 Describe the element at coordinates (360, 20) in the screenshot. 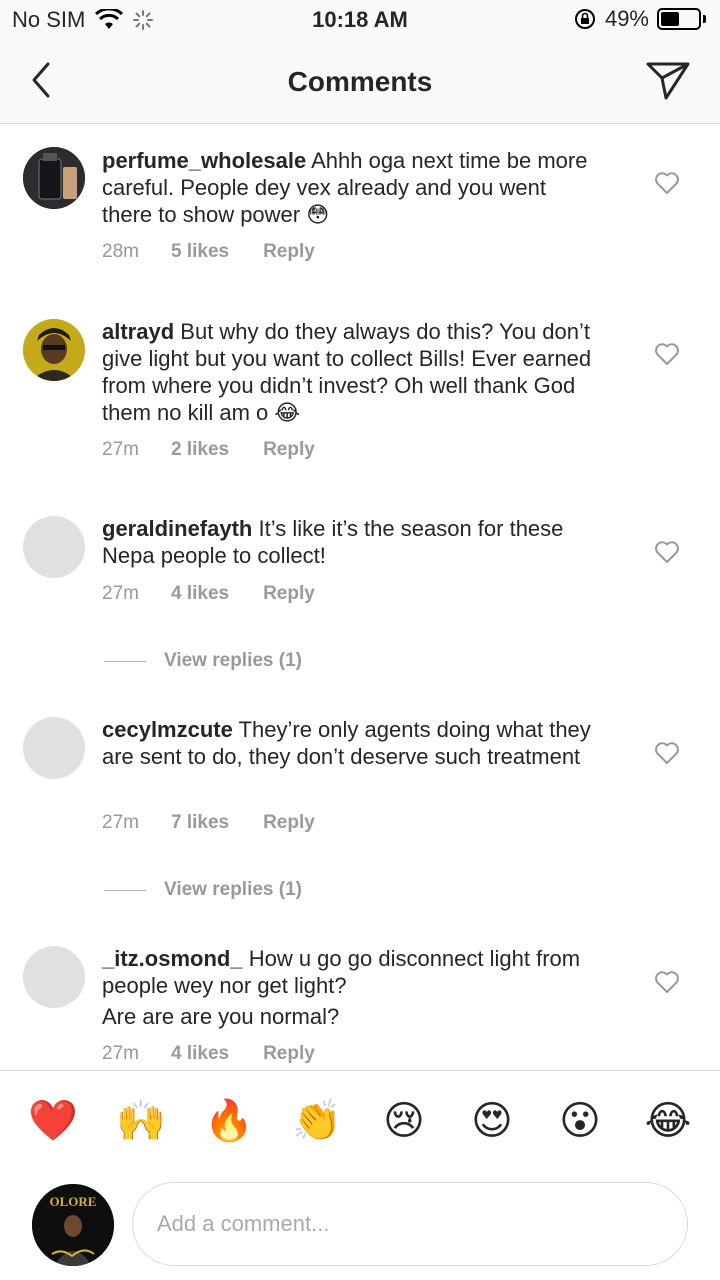

I see `status-bar: No SIM 10:18 AM 49%` at that location.